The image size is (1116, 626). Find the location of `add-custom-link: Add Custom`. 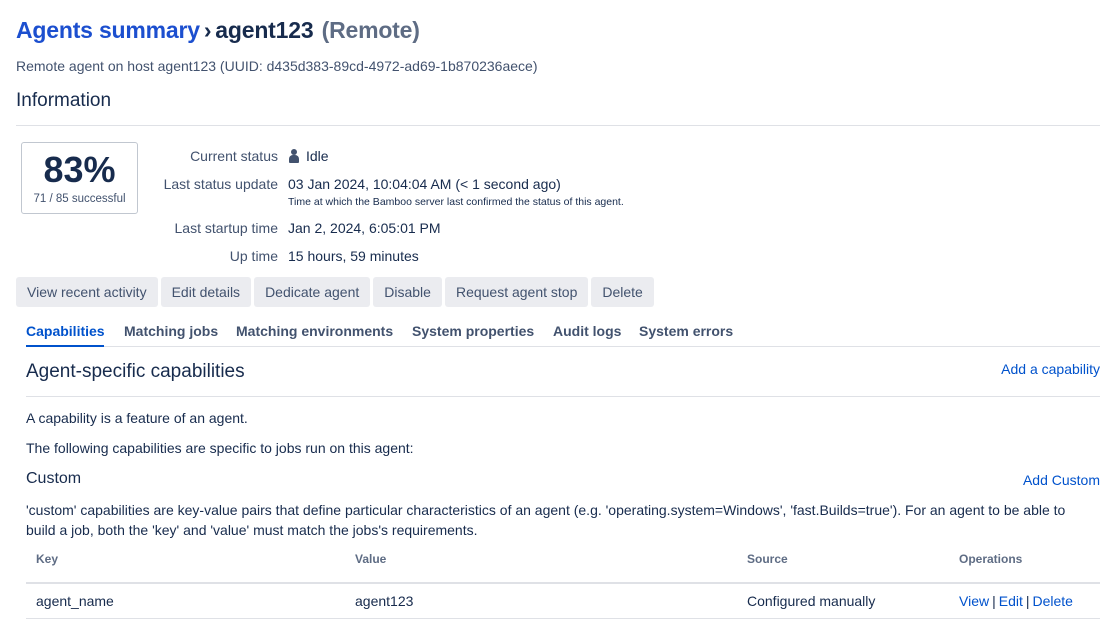

add-custom-link: Add Custom is located at coordinates (1061, 480).